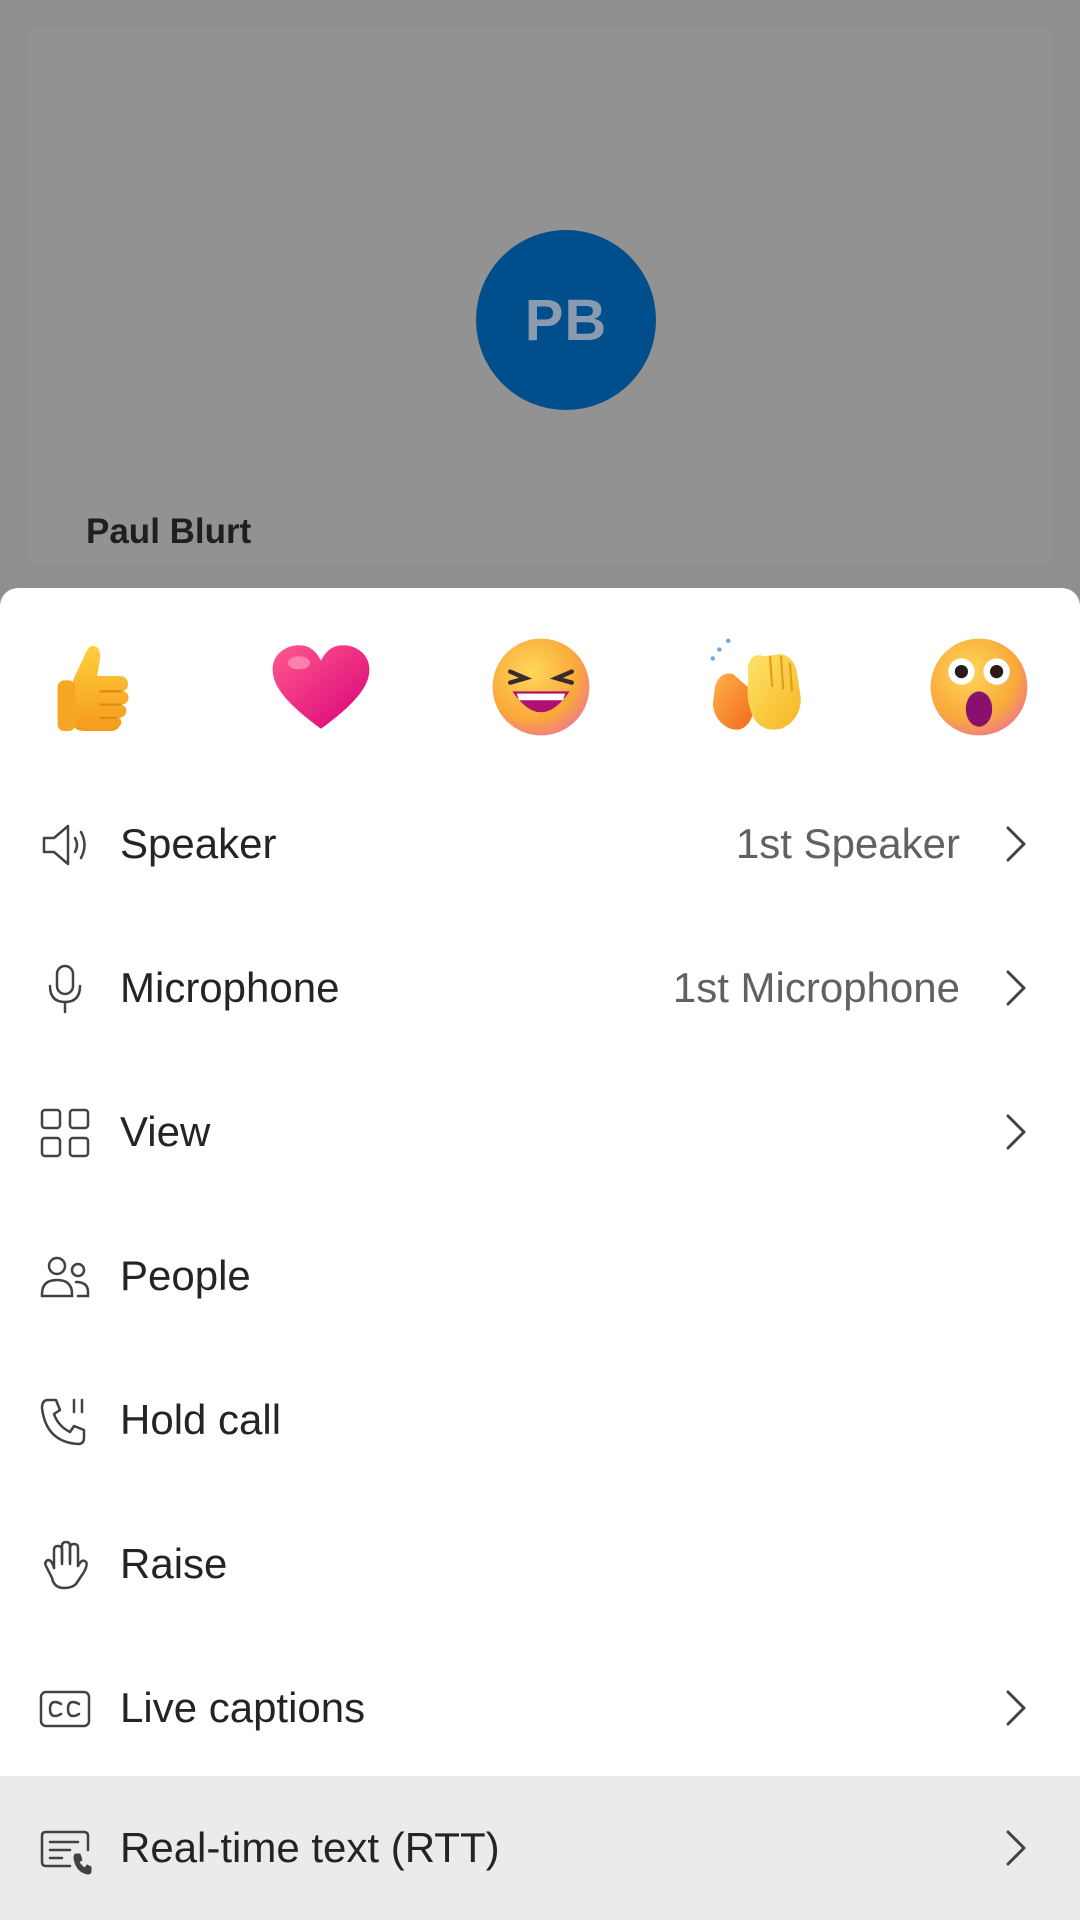 The image size is (1080, 1920). Describe the element at coordinates (165, 1131) in the screenshot. I see `view-label: View` at that location.